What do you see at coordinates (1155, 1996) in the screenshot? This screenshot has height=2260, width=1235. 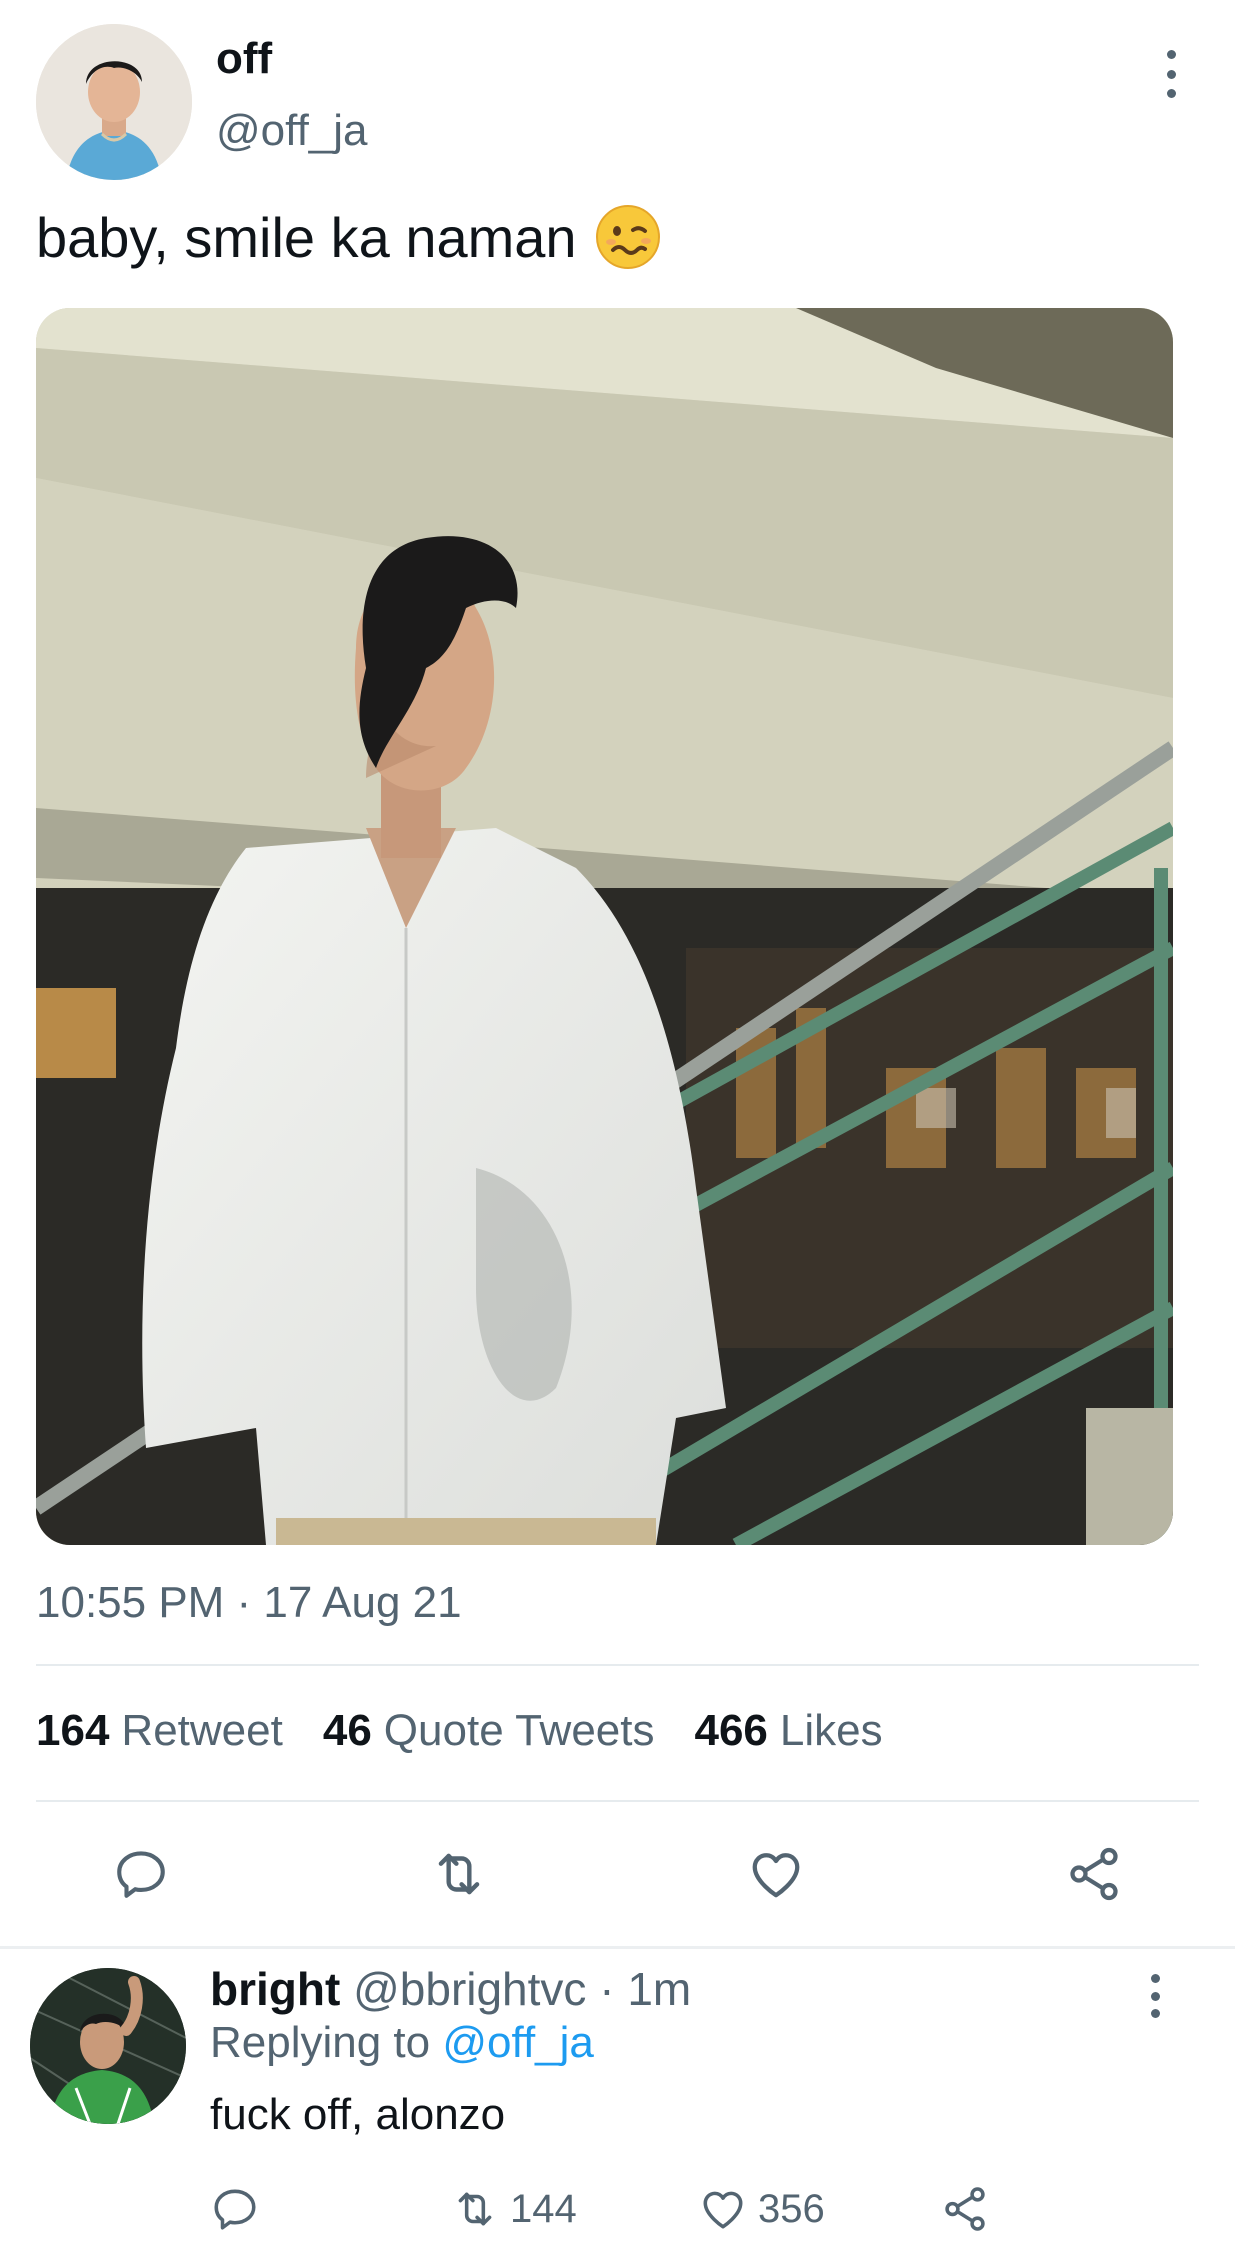 I see `reply-more-options-icon` at bounding box center [1155, 1996].